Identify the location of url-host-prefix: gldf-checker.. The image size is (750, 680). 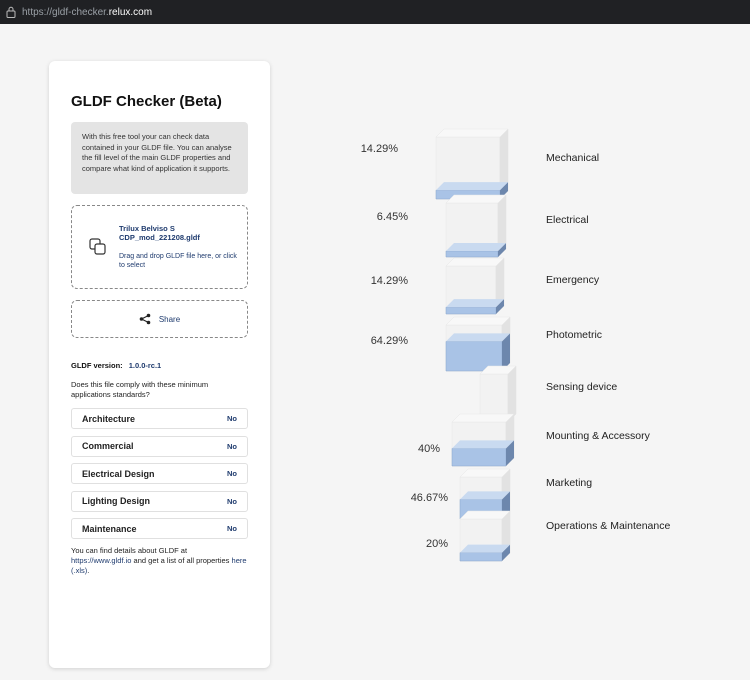
(80, 12).